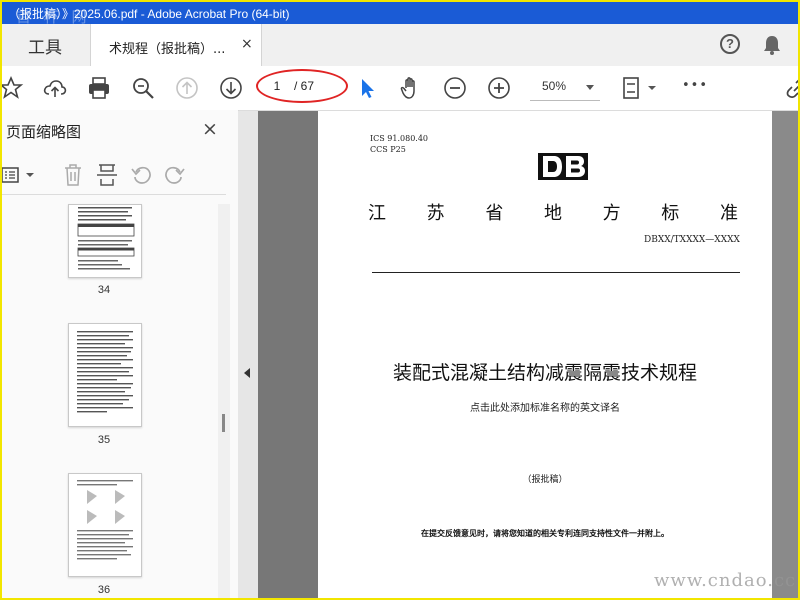 The width and height of the screenshot is (800, 600). I want to click on panel-scrollbar, so click(224, 401).